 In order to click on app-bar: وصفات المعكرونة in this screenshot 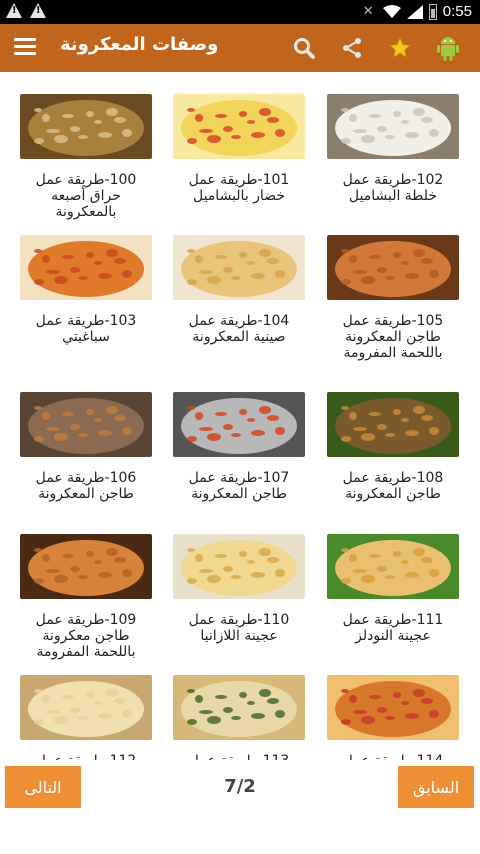, I will do `click(240, 48)`.